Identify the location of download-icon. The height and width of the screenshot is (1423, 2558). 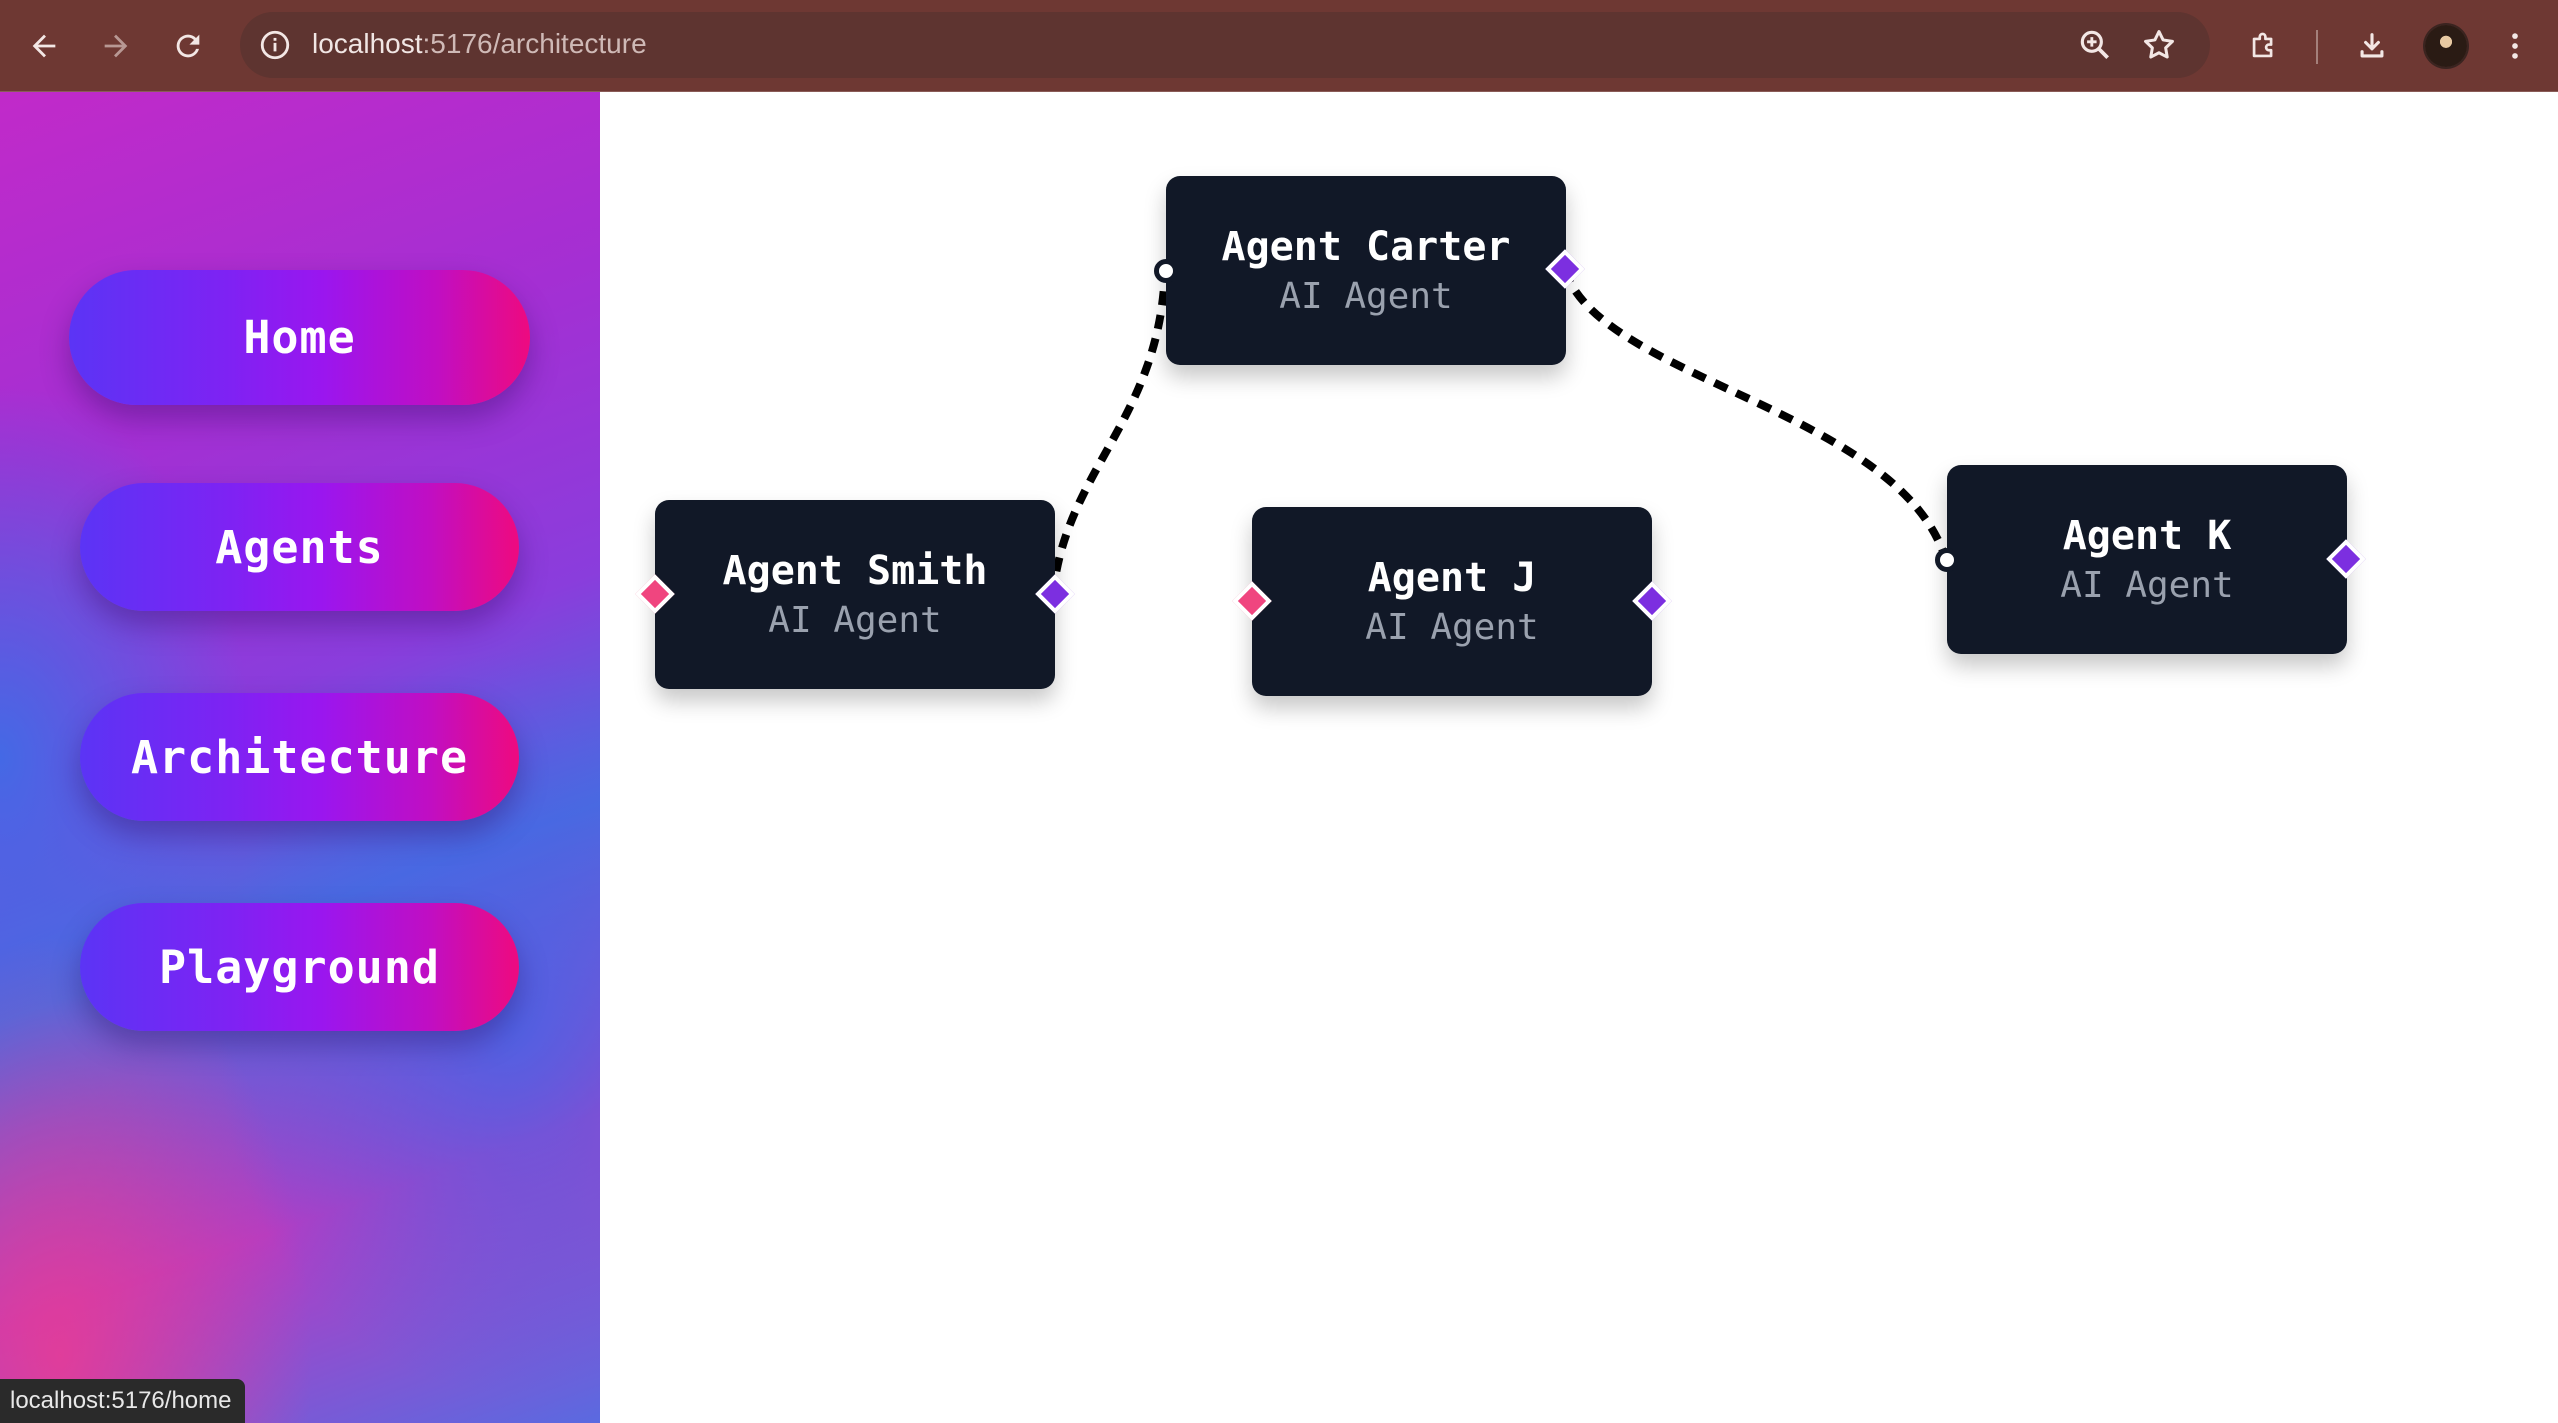
(2372, 45).